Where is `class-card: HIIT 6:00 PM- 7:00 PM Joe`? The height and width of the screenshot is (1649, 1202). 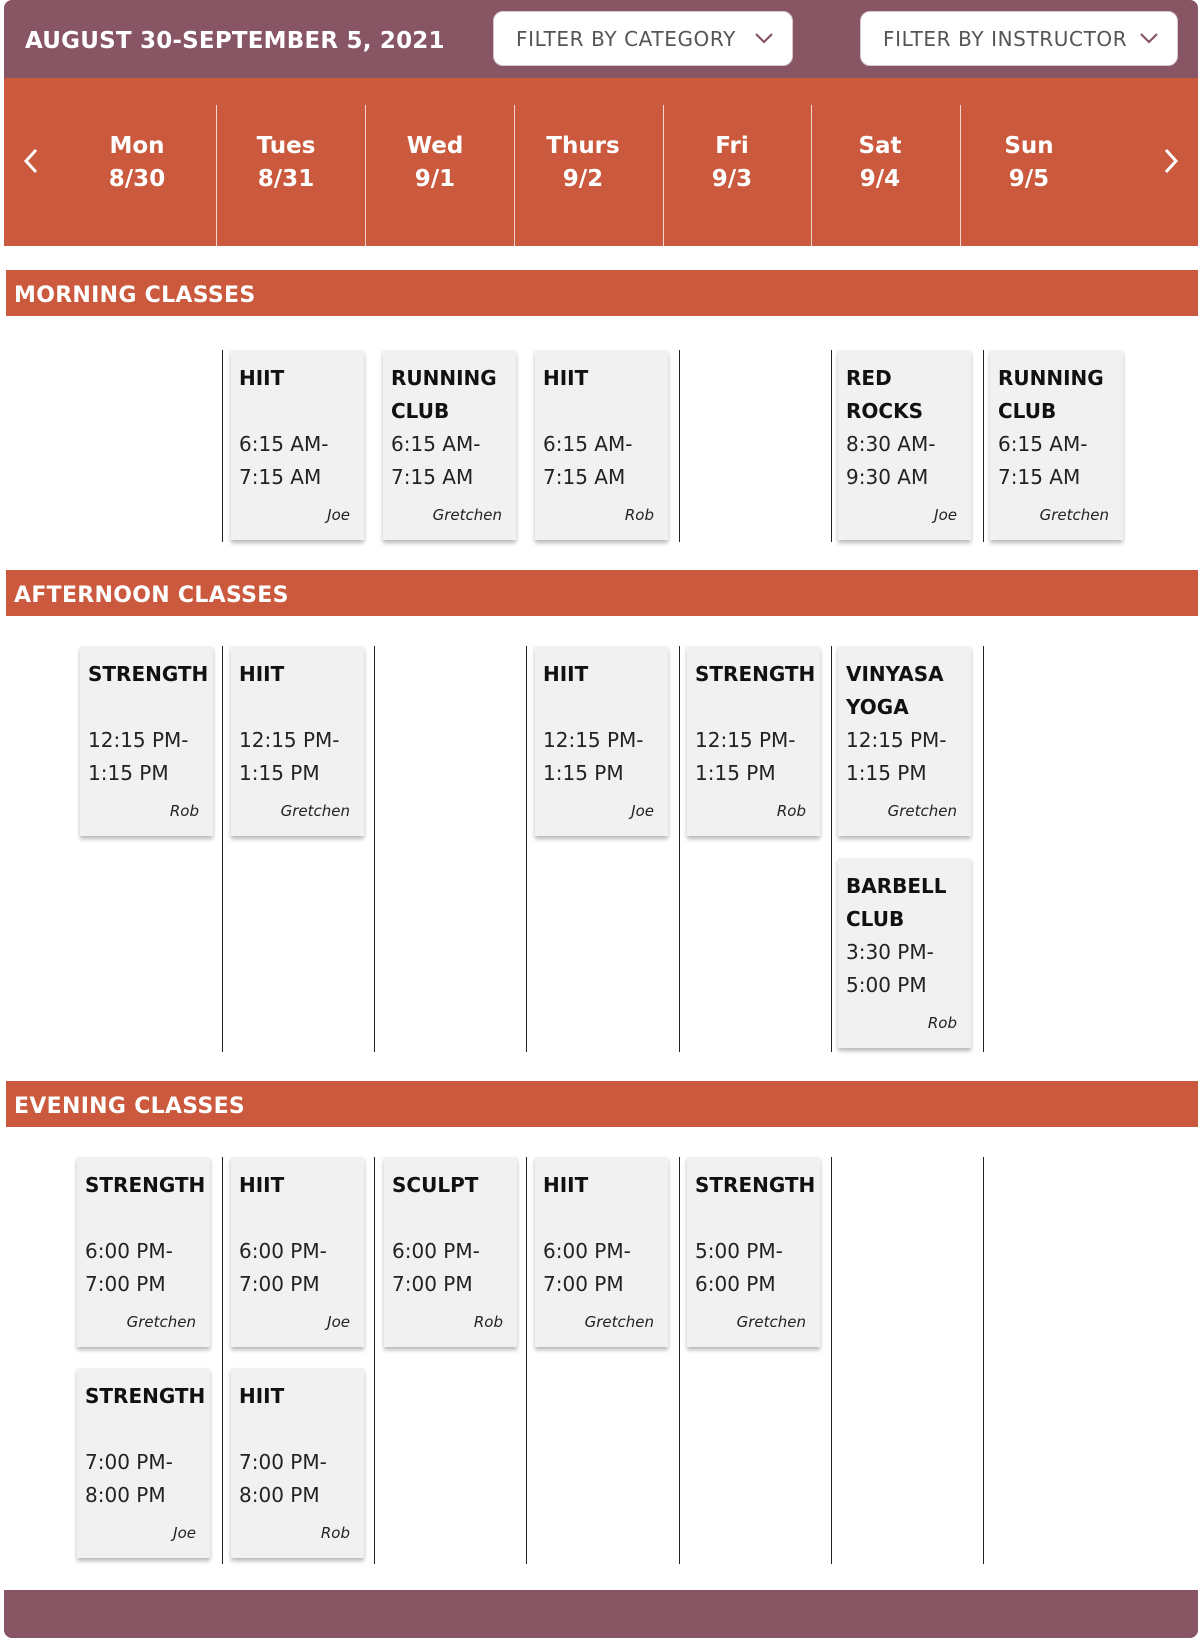 class-card: HIIT 6:00 PM- 7:00 PM Joe is located at coordinates (297, 1252).